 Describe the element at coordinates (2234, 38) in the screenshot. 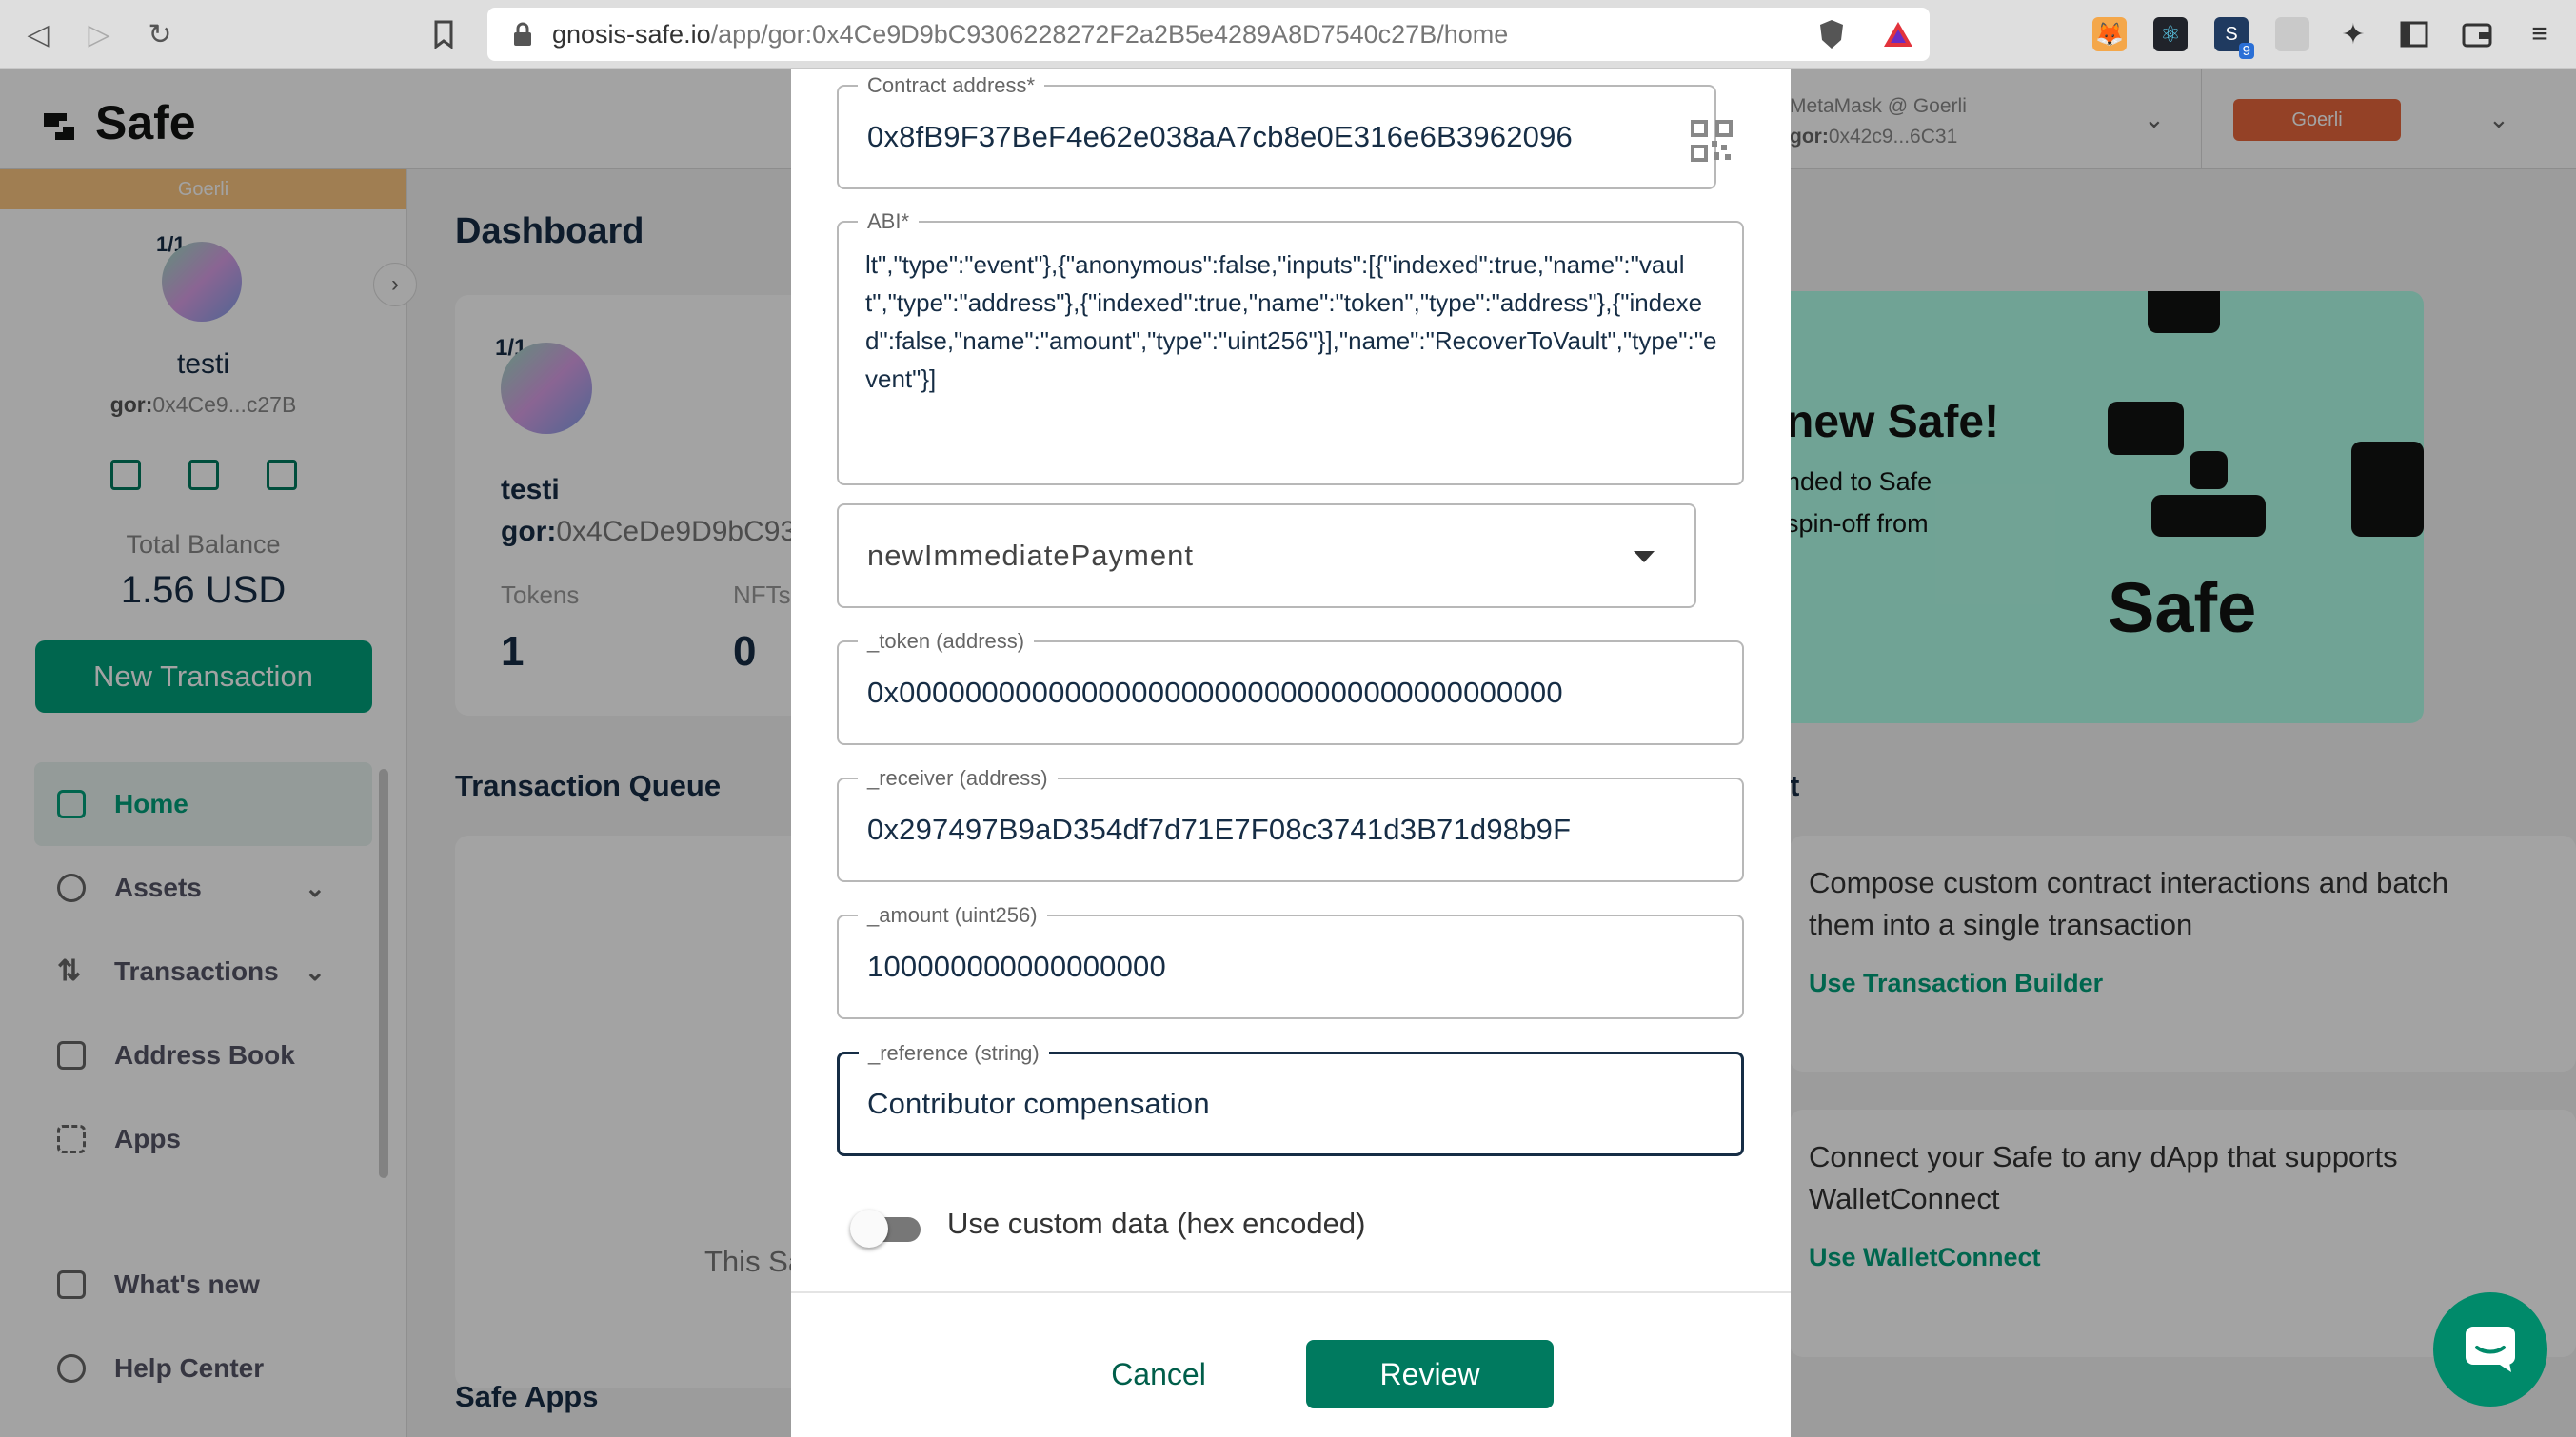

I see `extension-badge-icon: S9` at that location.